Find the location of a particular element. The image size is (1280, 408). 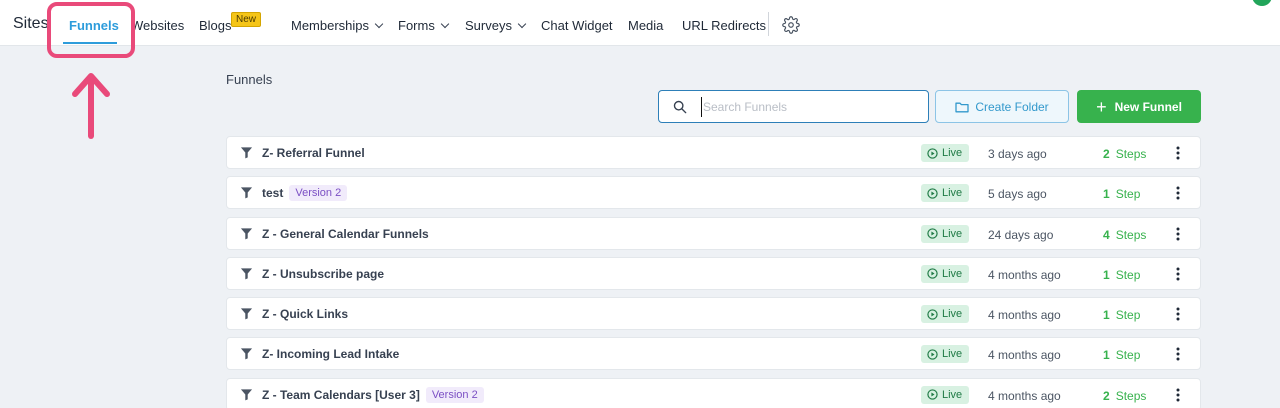

new-badge: New is located at coordinates (246, 19).